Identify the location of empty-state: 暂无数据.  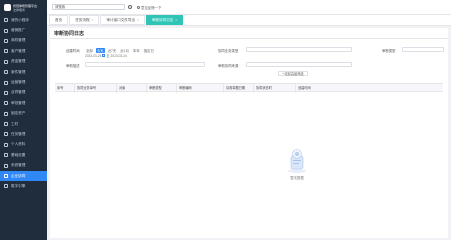
(297, 164).